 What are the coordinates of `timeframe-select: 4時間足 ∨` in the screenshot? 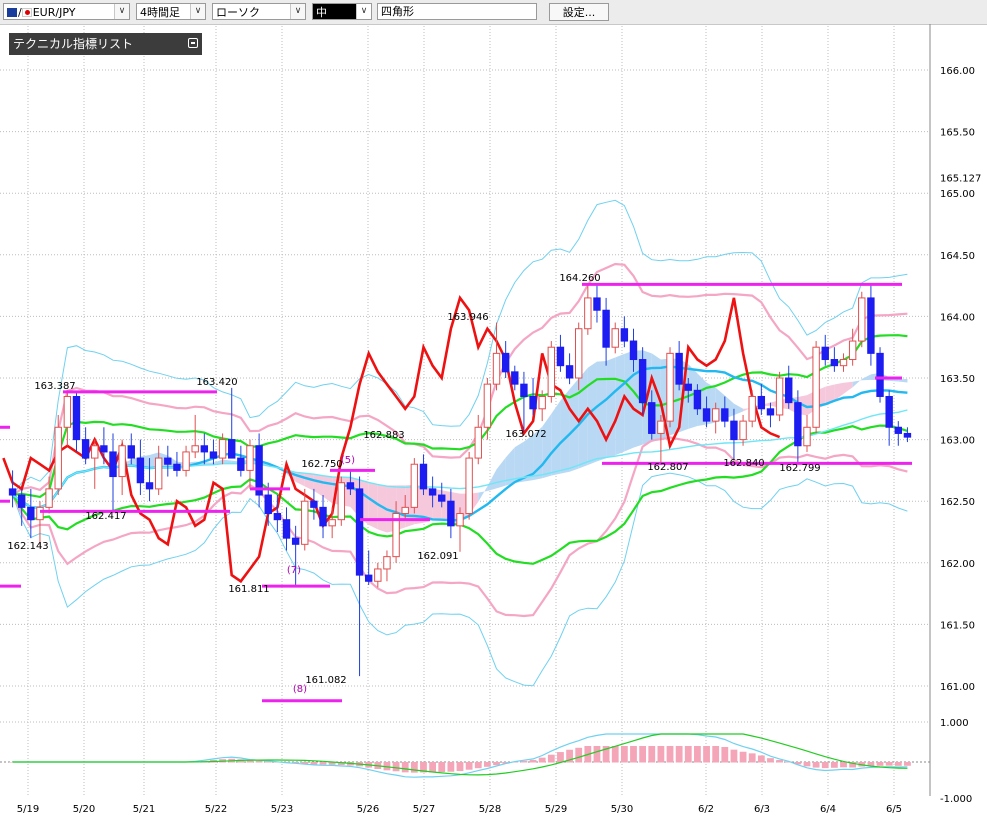 It's located at (171, 11).